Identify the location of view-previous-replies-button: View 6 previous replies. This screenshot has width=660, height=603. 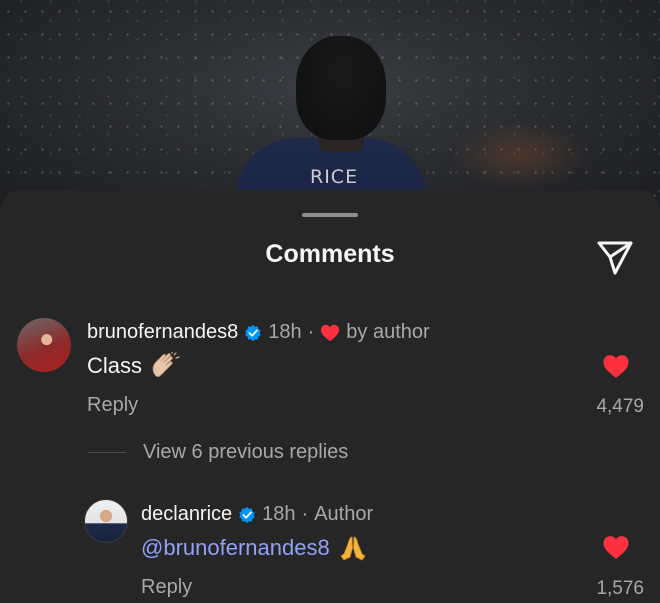
(245, 452).